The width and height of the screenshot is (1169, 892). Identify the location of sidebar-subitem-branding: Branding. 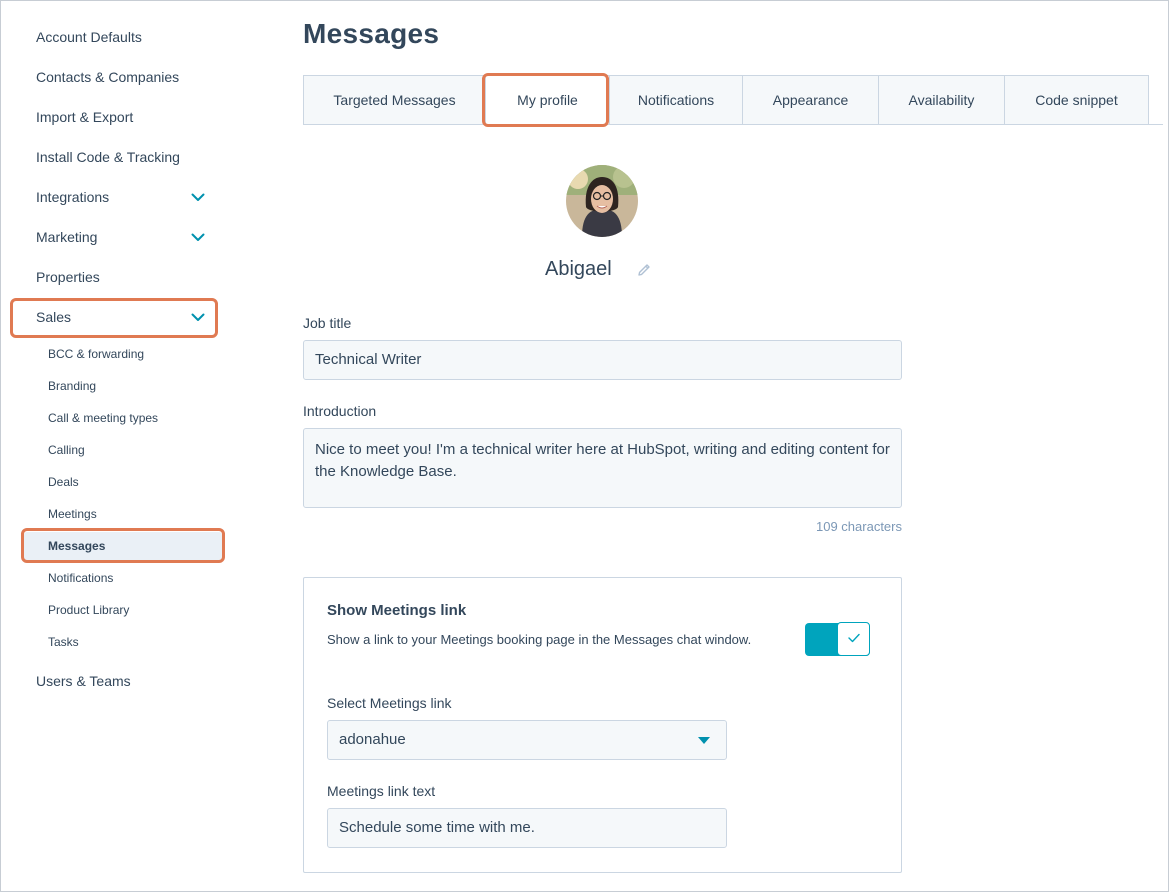
(72, 386).